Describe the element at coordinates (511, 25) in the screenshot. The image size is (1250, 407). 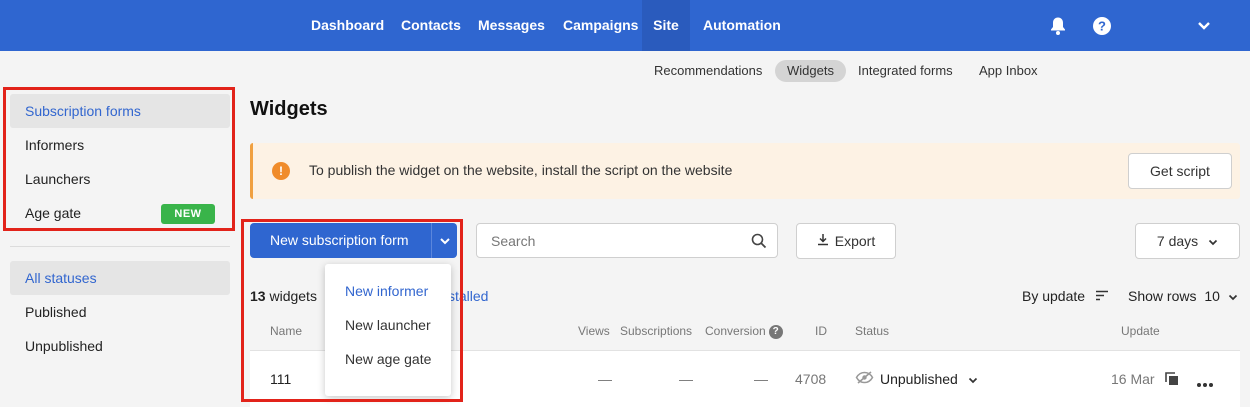
I see `nav-messages: Messages` at that location.